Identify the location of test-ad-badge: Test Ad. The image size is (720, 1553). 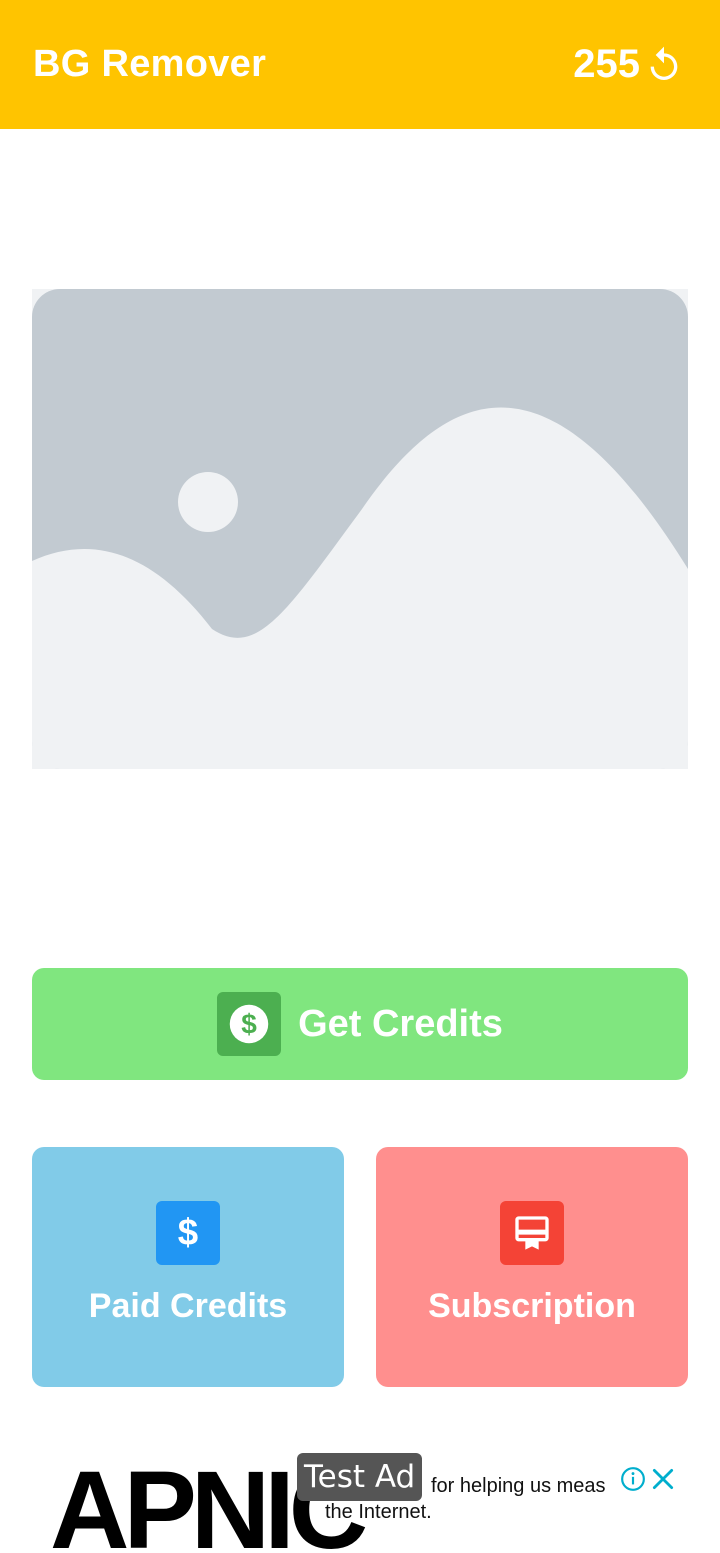
(360, 1477).